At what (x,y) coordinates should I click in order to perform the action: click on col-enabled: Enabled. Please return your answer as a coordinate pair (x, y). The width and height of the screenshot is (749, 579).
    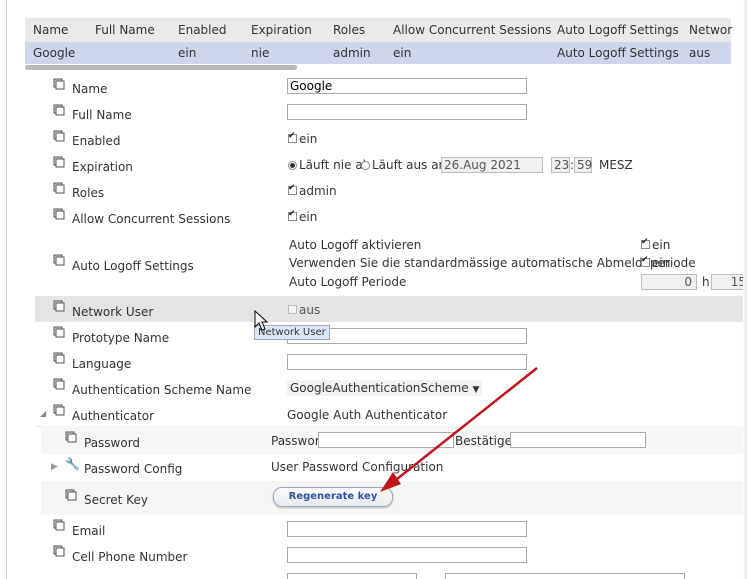
    Looking at the image, I should click on (202, 30).